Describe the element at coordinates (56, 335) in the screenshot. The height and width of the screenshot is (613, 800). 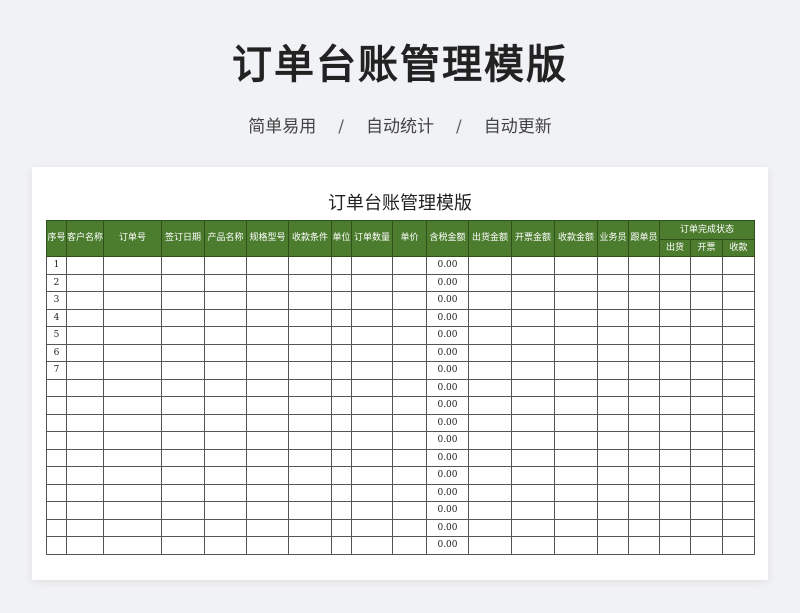
I see `cell-serial: 5` at that location.